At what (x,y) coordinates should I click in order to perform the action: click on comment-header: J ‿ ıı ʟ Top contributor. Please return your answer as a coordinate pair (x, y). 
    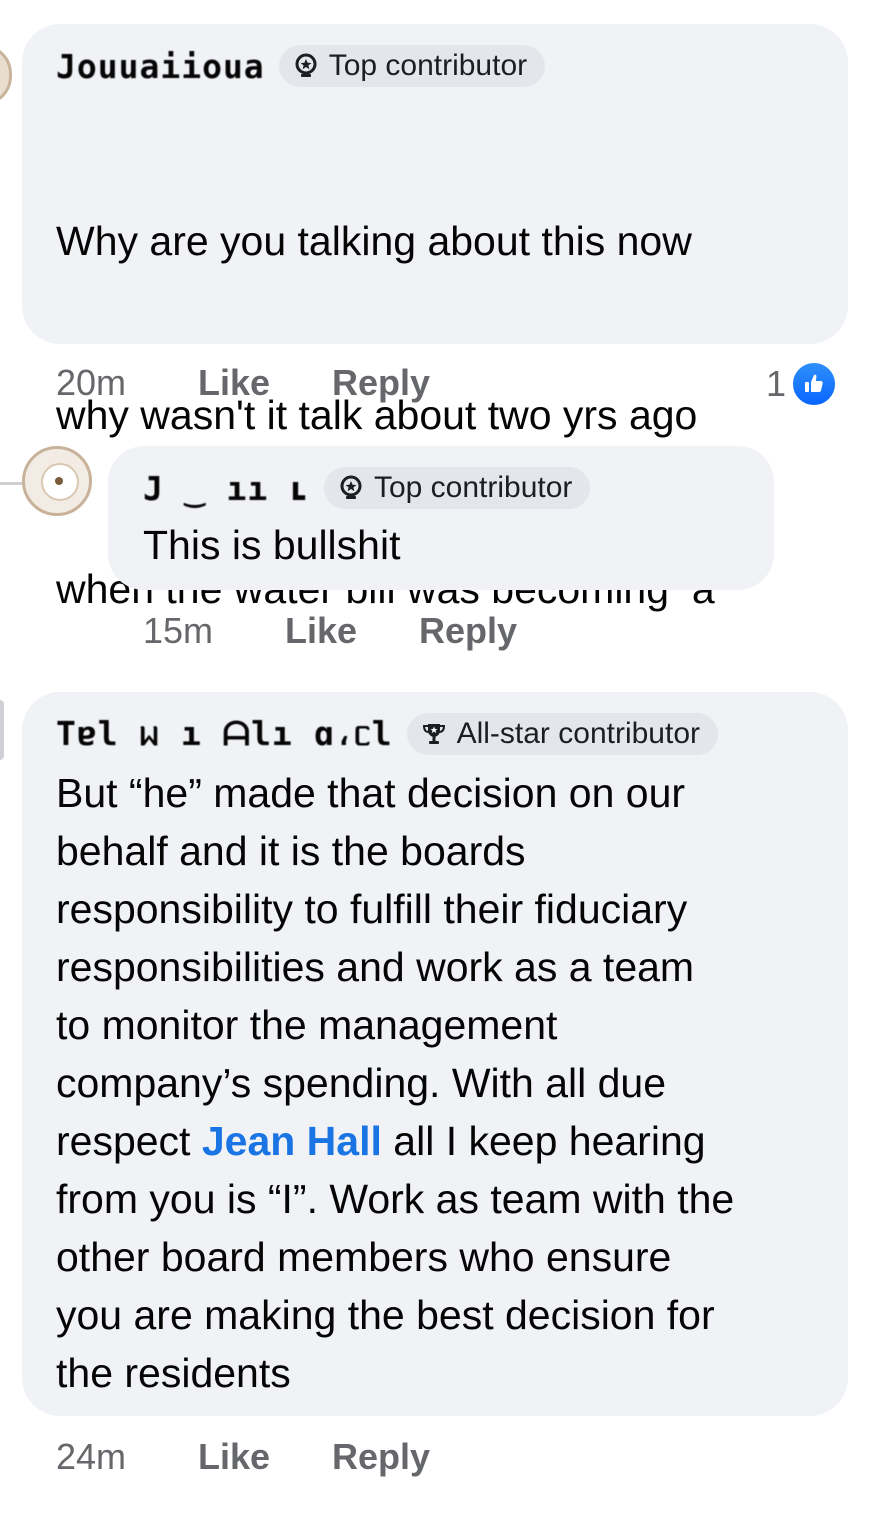
    Looking at the image, I should click on (367, 488).